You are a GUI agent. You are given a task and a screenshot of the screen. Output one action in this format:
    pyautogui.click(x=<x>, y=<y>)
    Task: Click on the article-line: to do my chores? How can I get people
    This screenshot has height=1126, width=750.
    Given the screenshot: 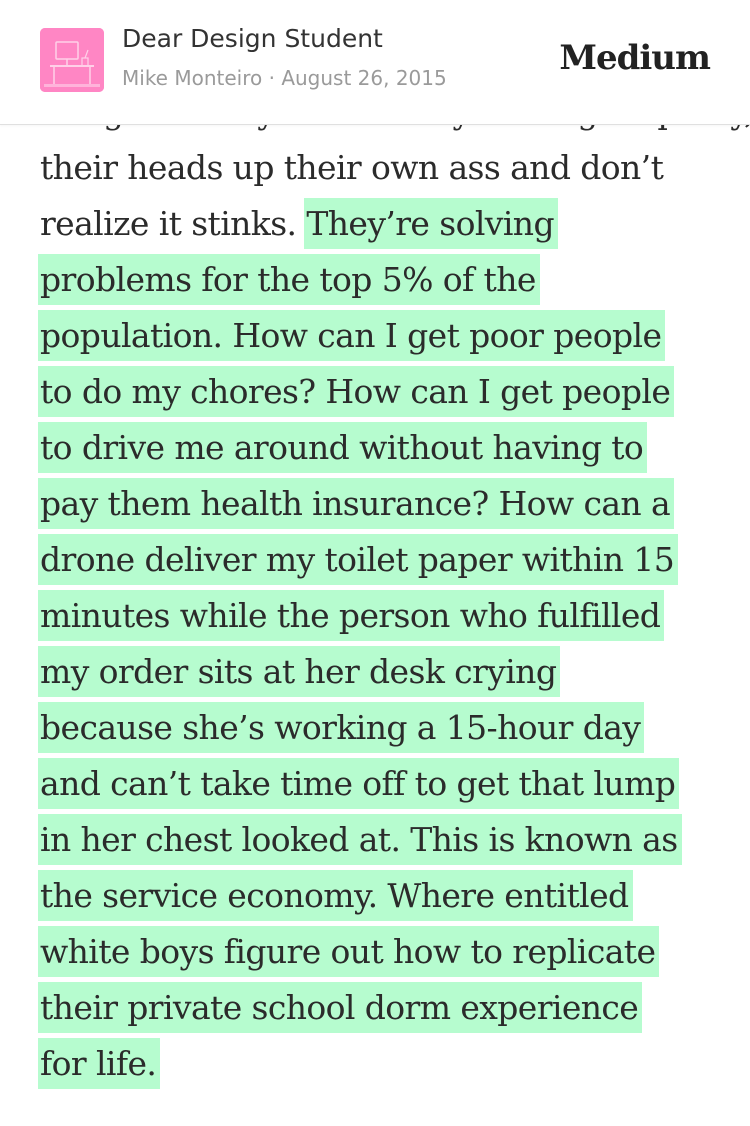 What is the action you would take?
    pyautogui.click(x=389, y=392)
    